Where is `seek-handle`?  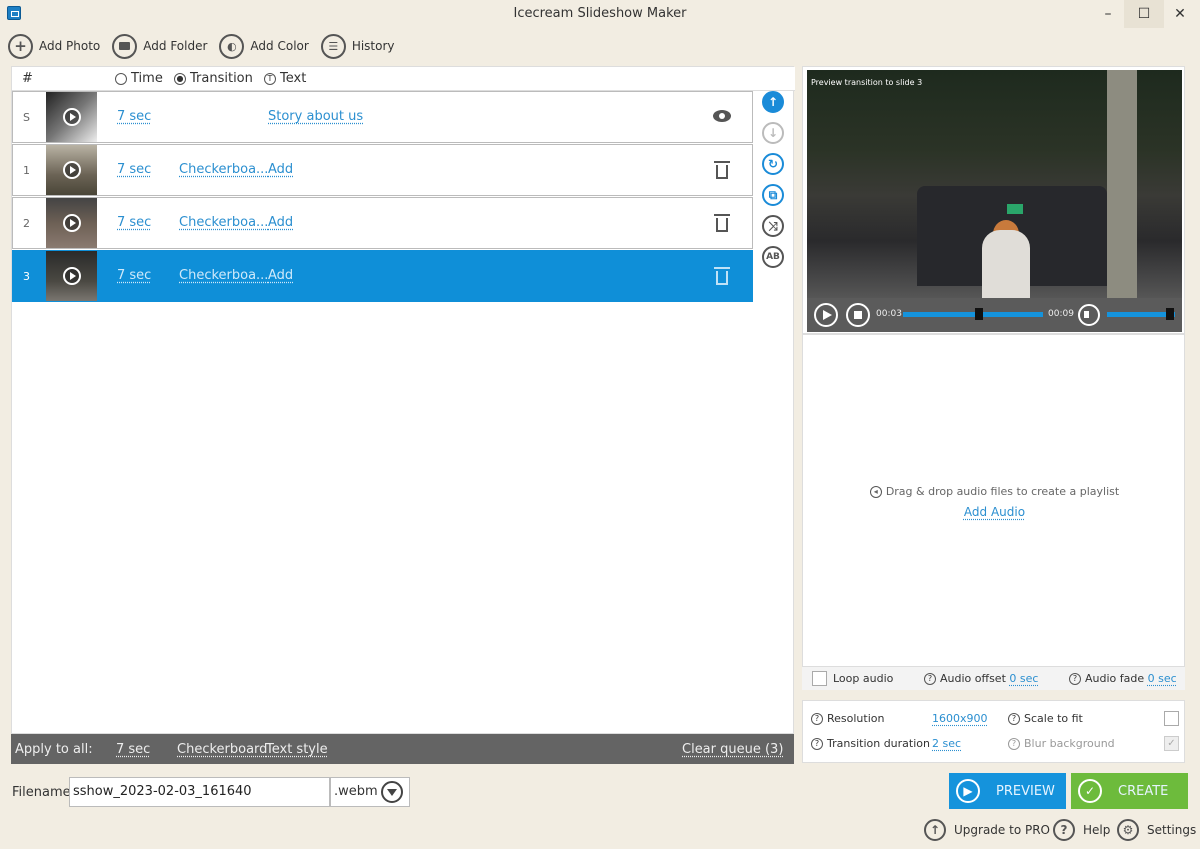 seek-handle is located at coordinates (978, 314).